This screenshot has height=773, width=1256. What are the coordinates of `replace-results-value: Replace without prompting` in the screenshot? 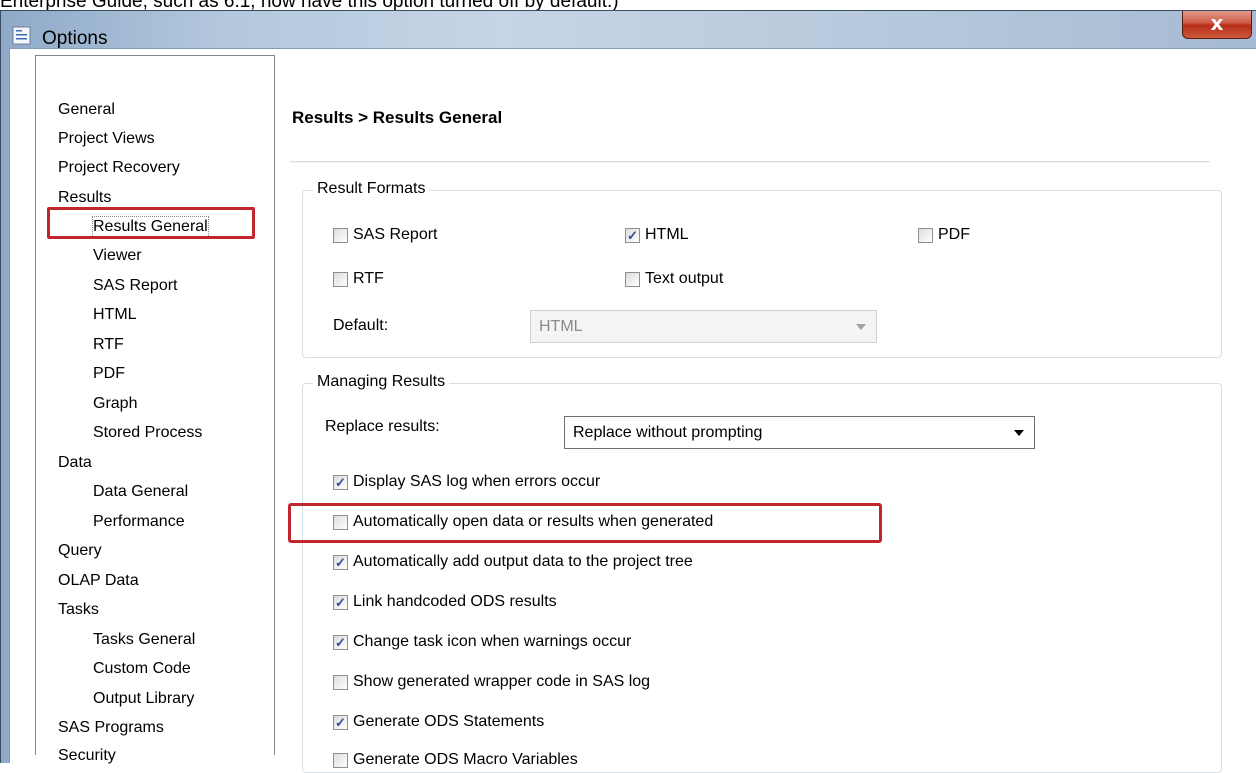 It's located at (668, 432).